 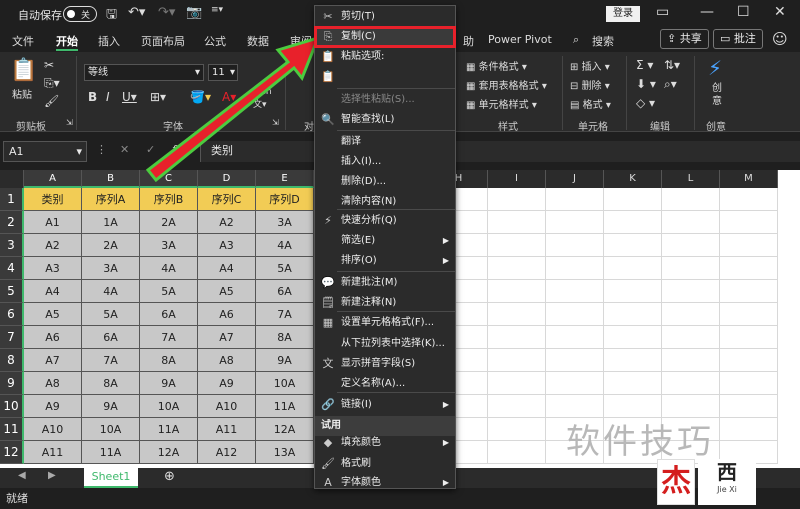 What do you see at coordinates (45, 151) in the screenshot?
I see `name-box: A1 ▾` at bounding box center [45, 151].